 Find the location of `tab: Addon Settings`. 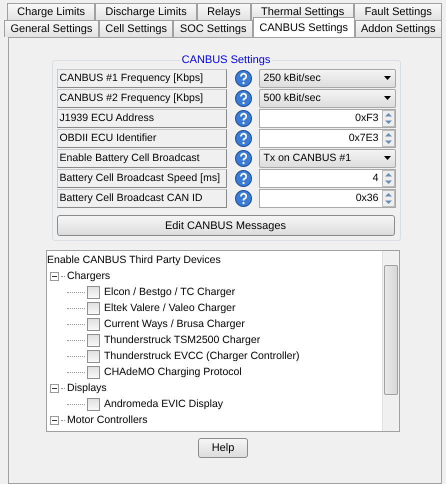

tab: Addon Settings is located at coordinates (398, 28).